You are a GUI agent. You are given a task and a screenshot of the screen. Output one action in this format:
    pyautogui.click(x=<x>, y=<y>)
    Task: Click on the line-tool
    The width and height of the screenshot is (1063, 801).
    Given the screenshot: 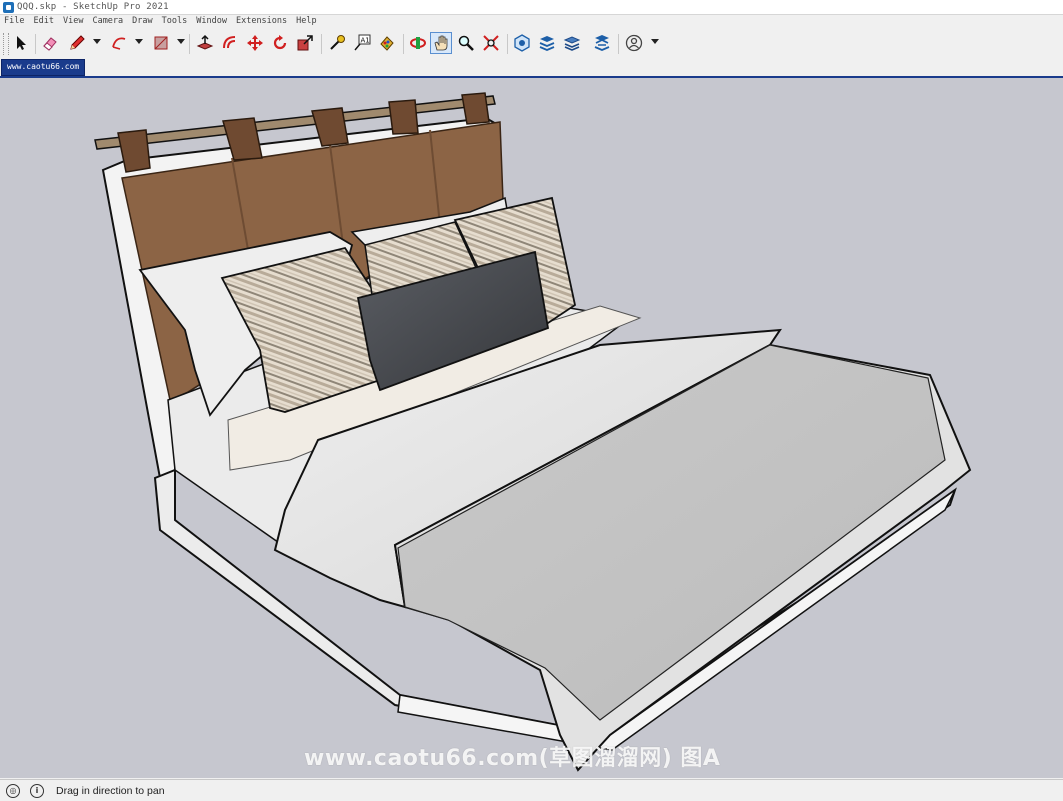 What is the action you would take?
    pyautogui.click(x=77, y=43)
    